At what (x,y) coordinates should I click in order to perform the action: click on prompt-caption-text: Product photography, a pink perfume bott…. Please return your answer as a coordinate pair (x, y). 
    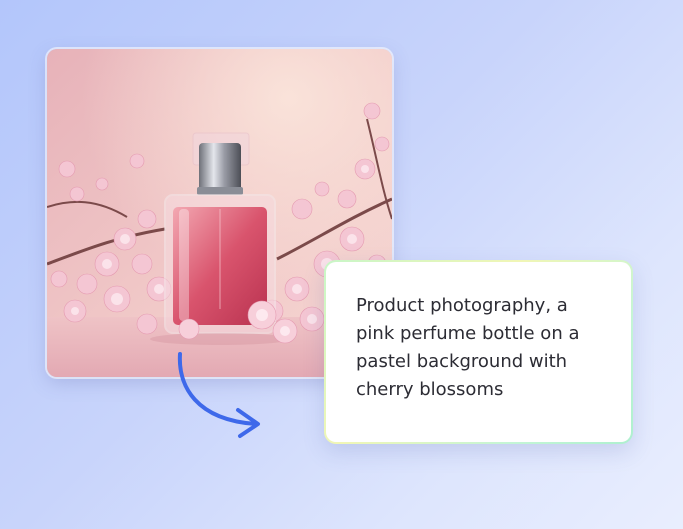
    Looking at the image, I should click on (468, 347).